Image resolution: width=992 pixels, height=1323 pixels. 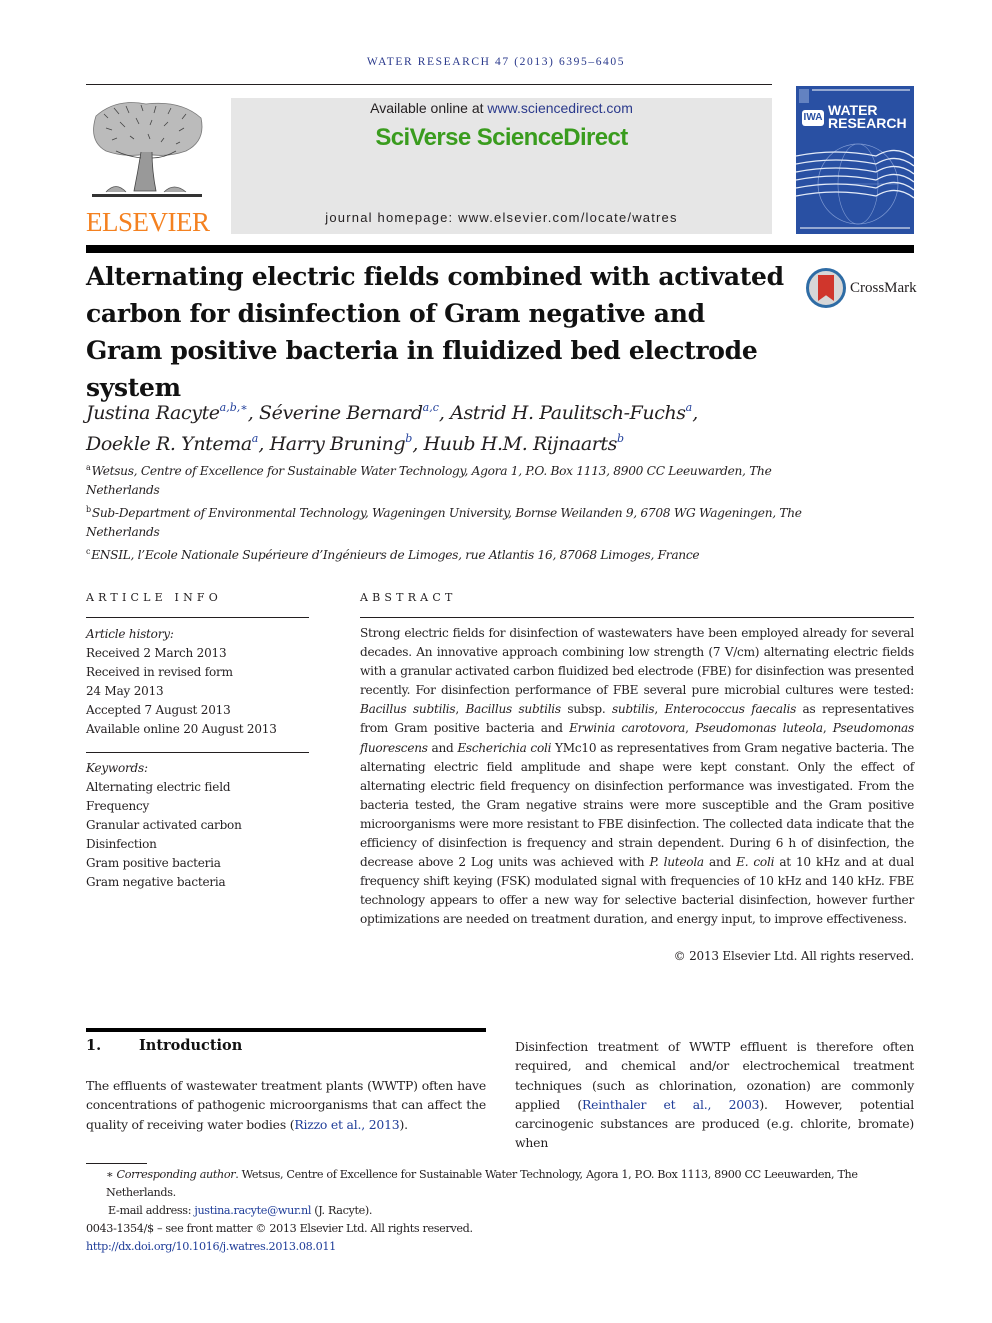 I want to click on keyword: Granular activated carbon, so click(x=164, y=825).